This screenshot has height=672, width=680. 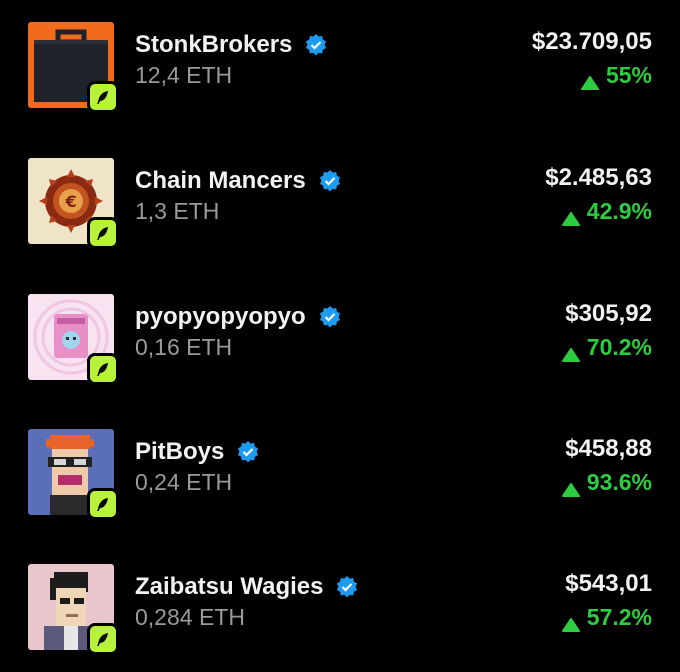 I want to click on collection-row-pitboys: PitBoys 0,24 ETH $458,88 93.6%, so click(x=340, y=474).